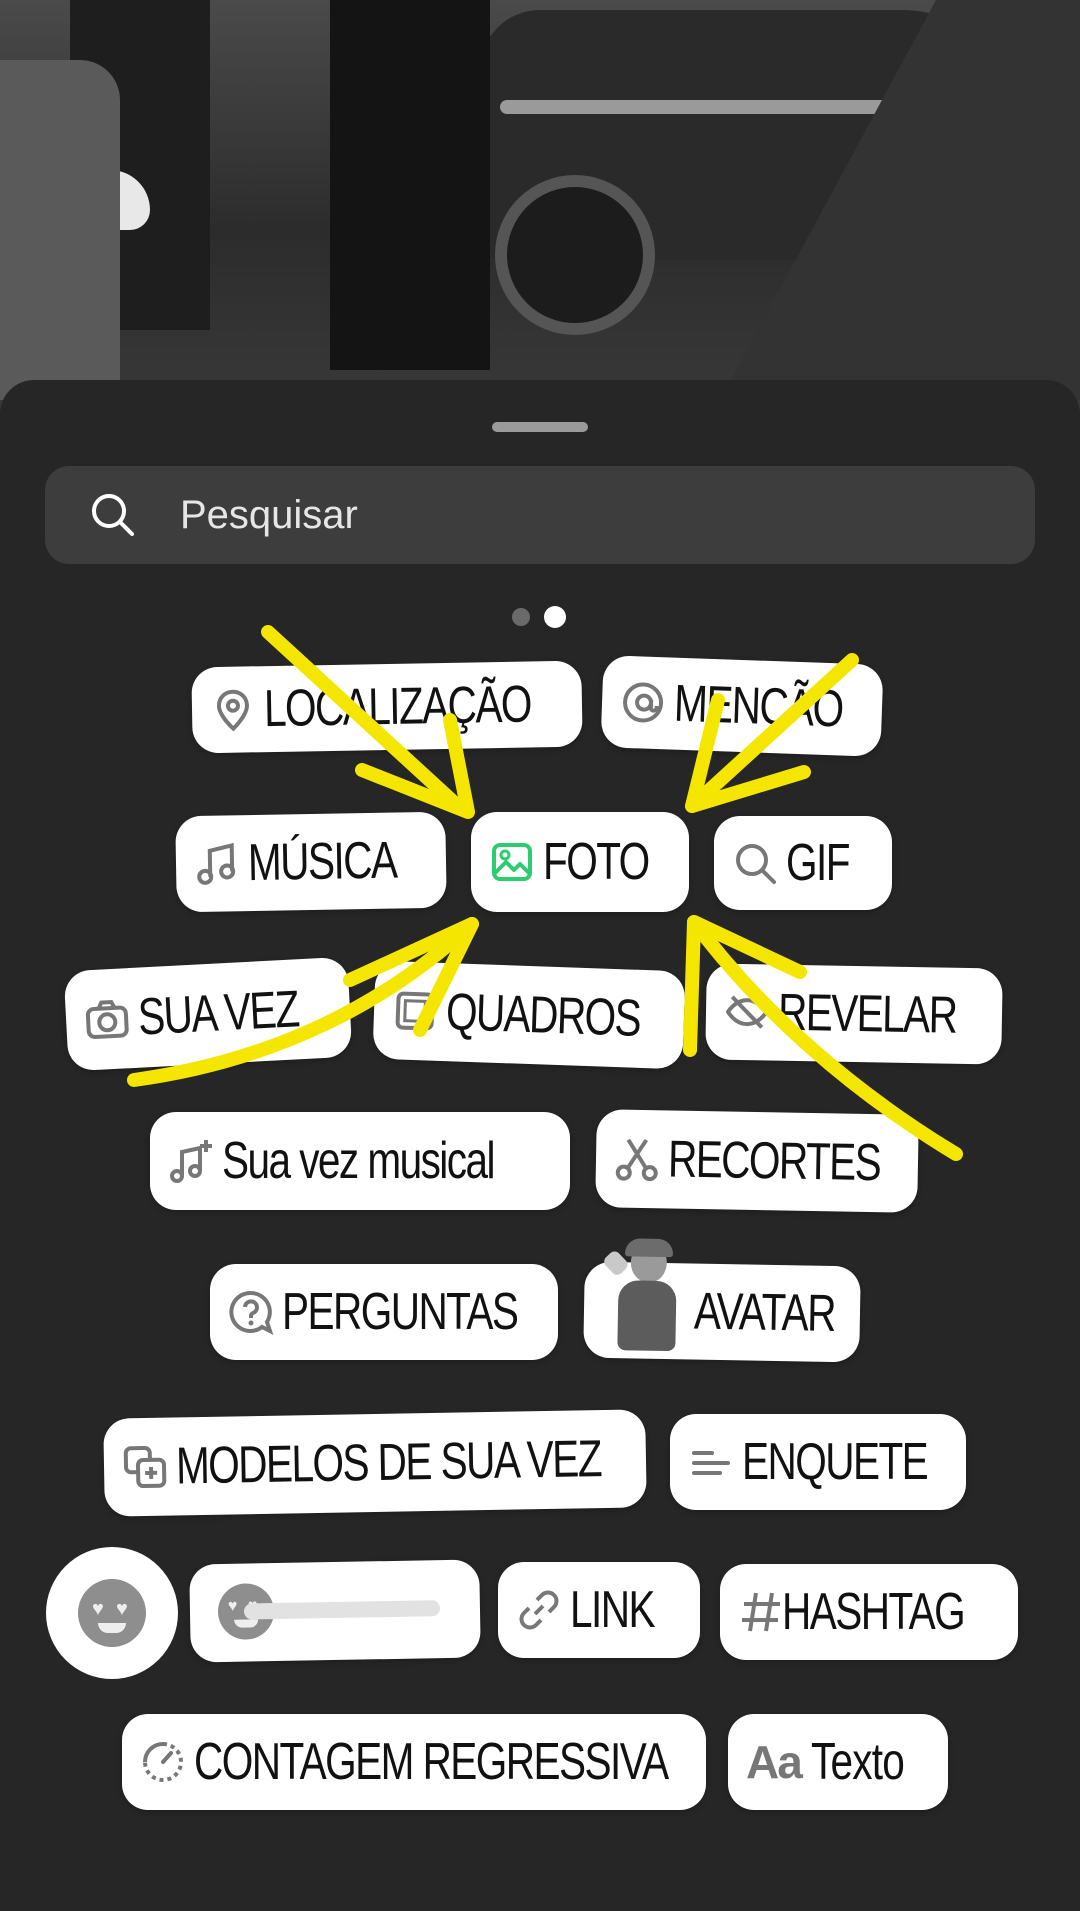 The image size is (1080, 1911). Describe the element at coordinates (774, 1161) in the screenshot. I see `sticker-label: RECORTES` at that location.